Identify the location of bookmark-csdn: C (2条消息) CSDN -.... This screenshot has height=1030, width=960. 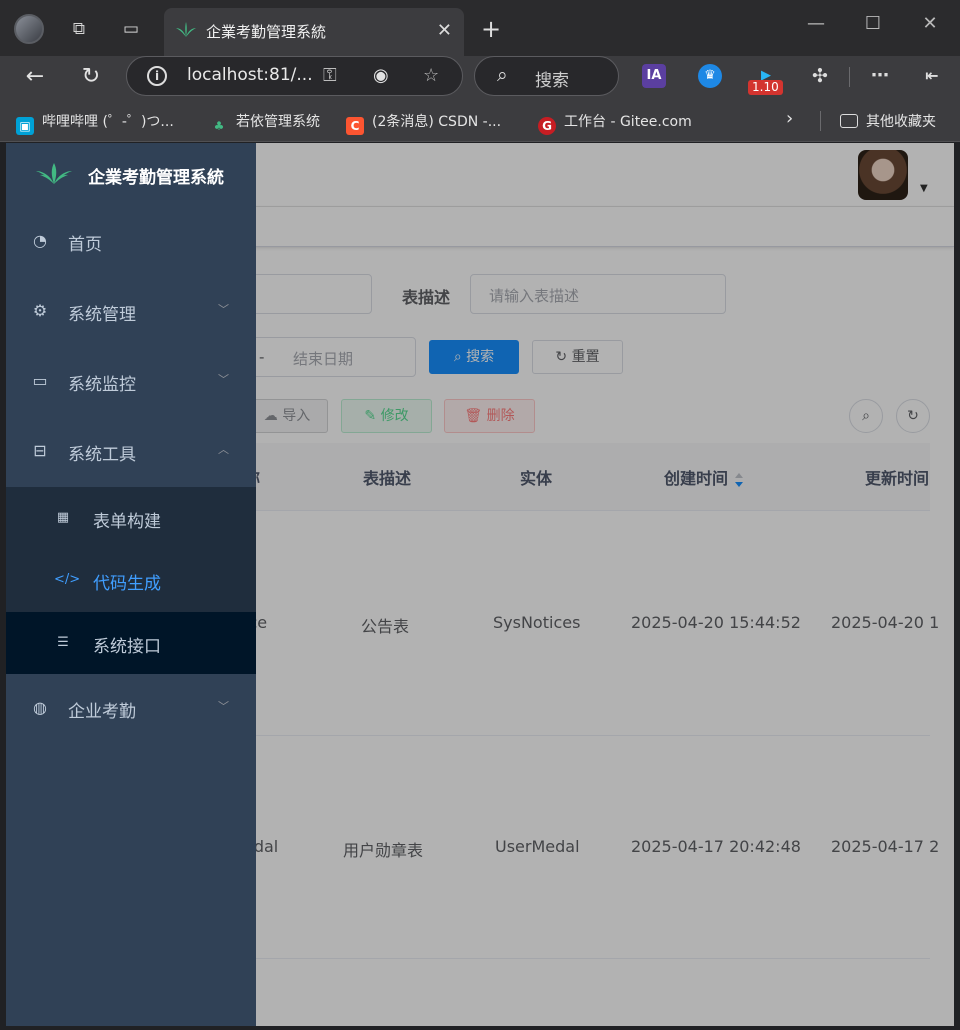
(423, 123).